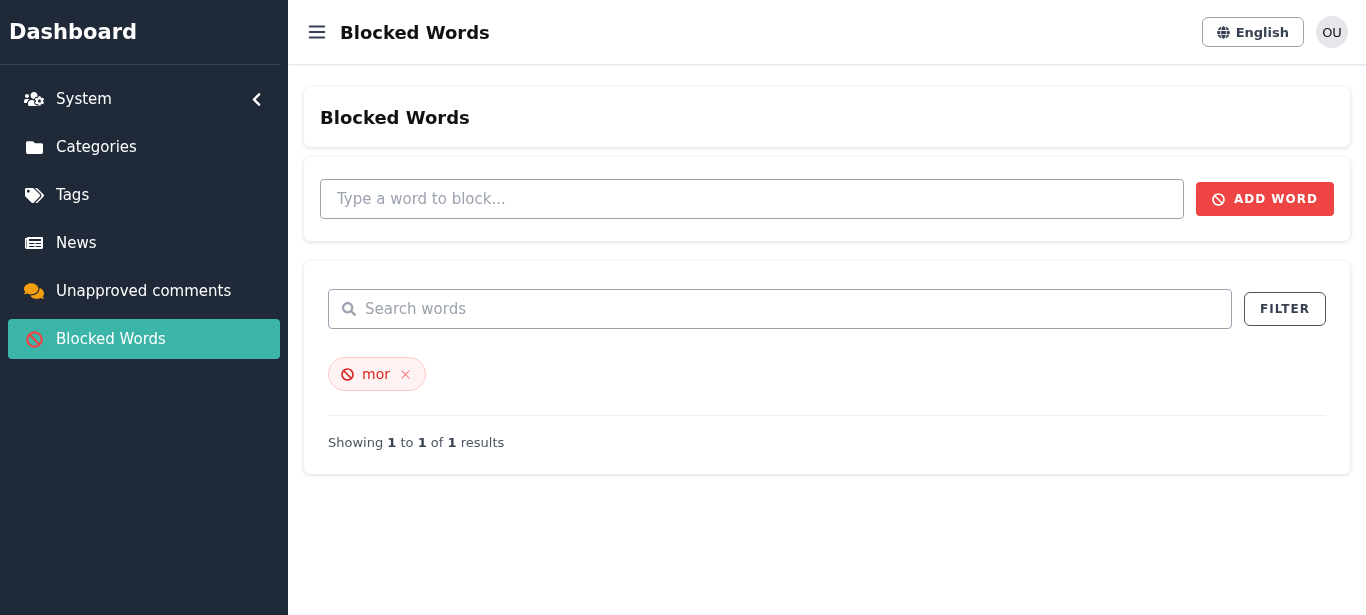 Image resolution: width=1366 pixels, height=615 pixels. Describe the element at coordinates (34, 147) in the screenshot. I see `folder-icon` at that location.